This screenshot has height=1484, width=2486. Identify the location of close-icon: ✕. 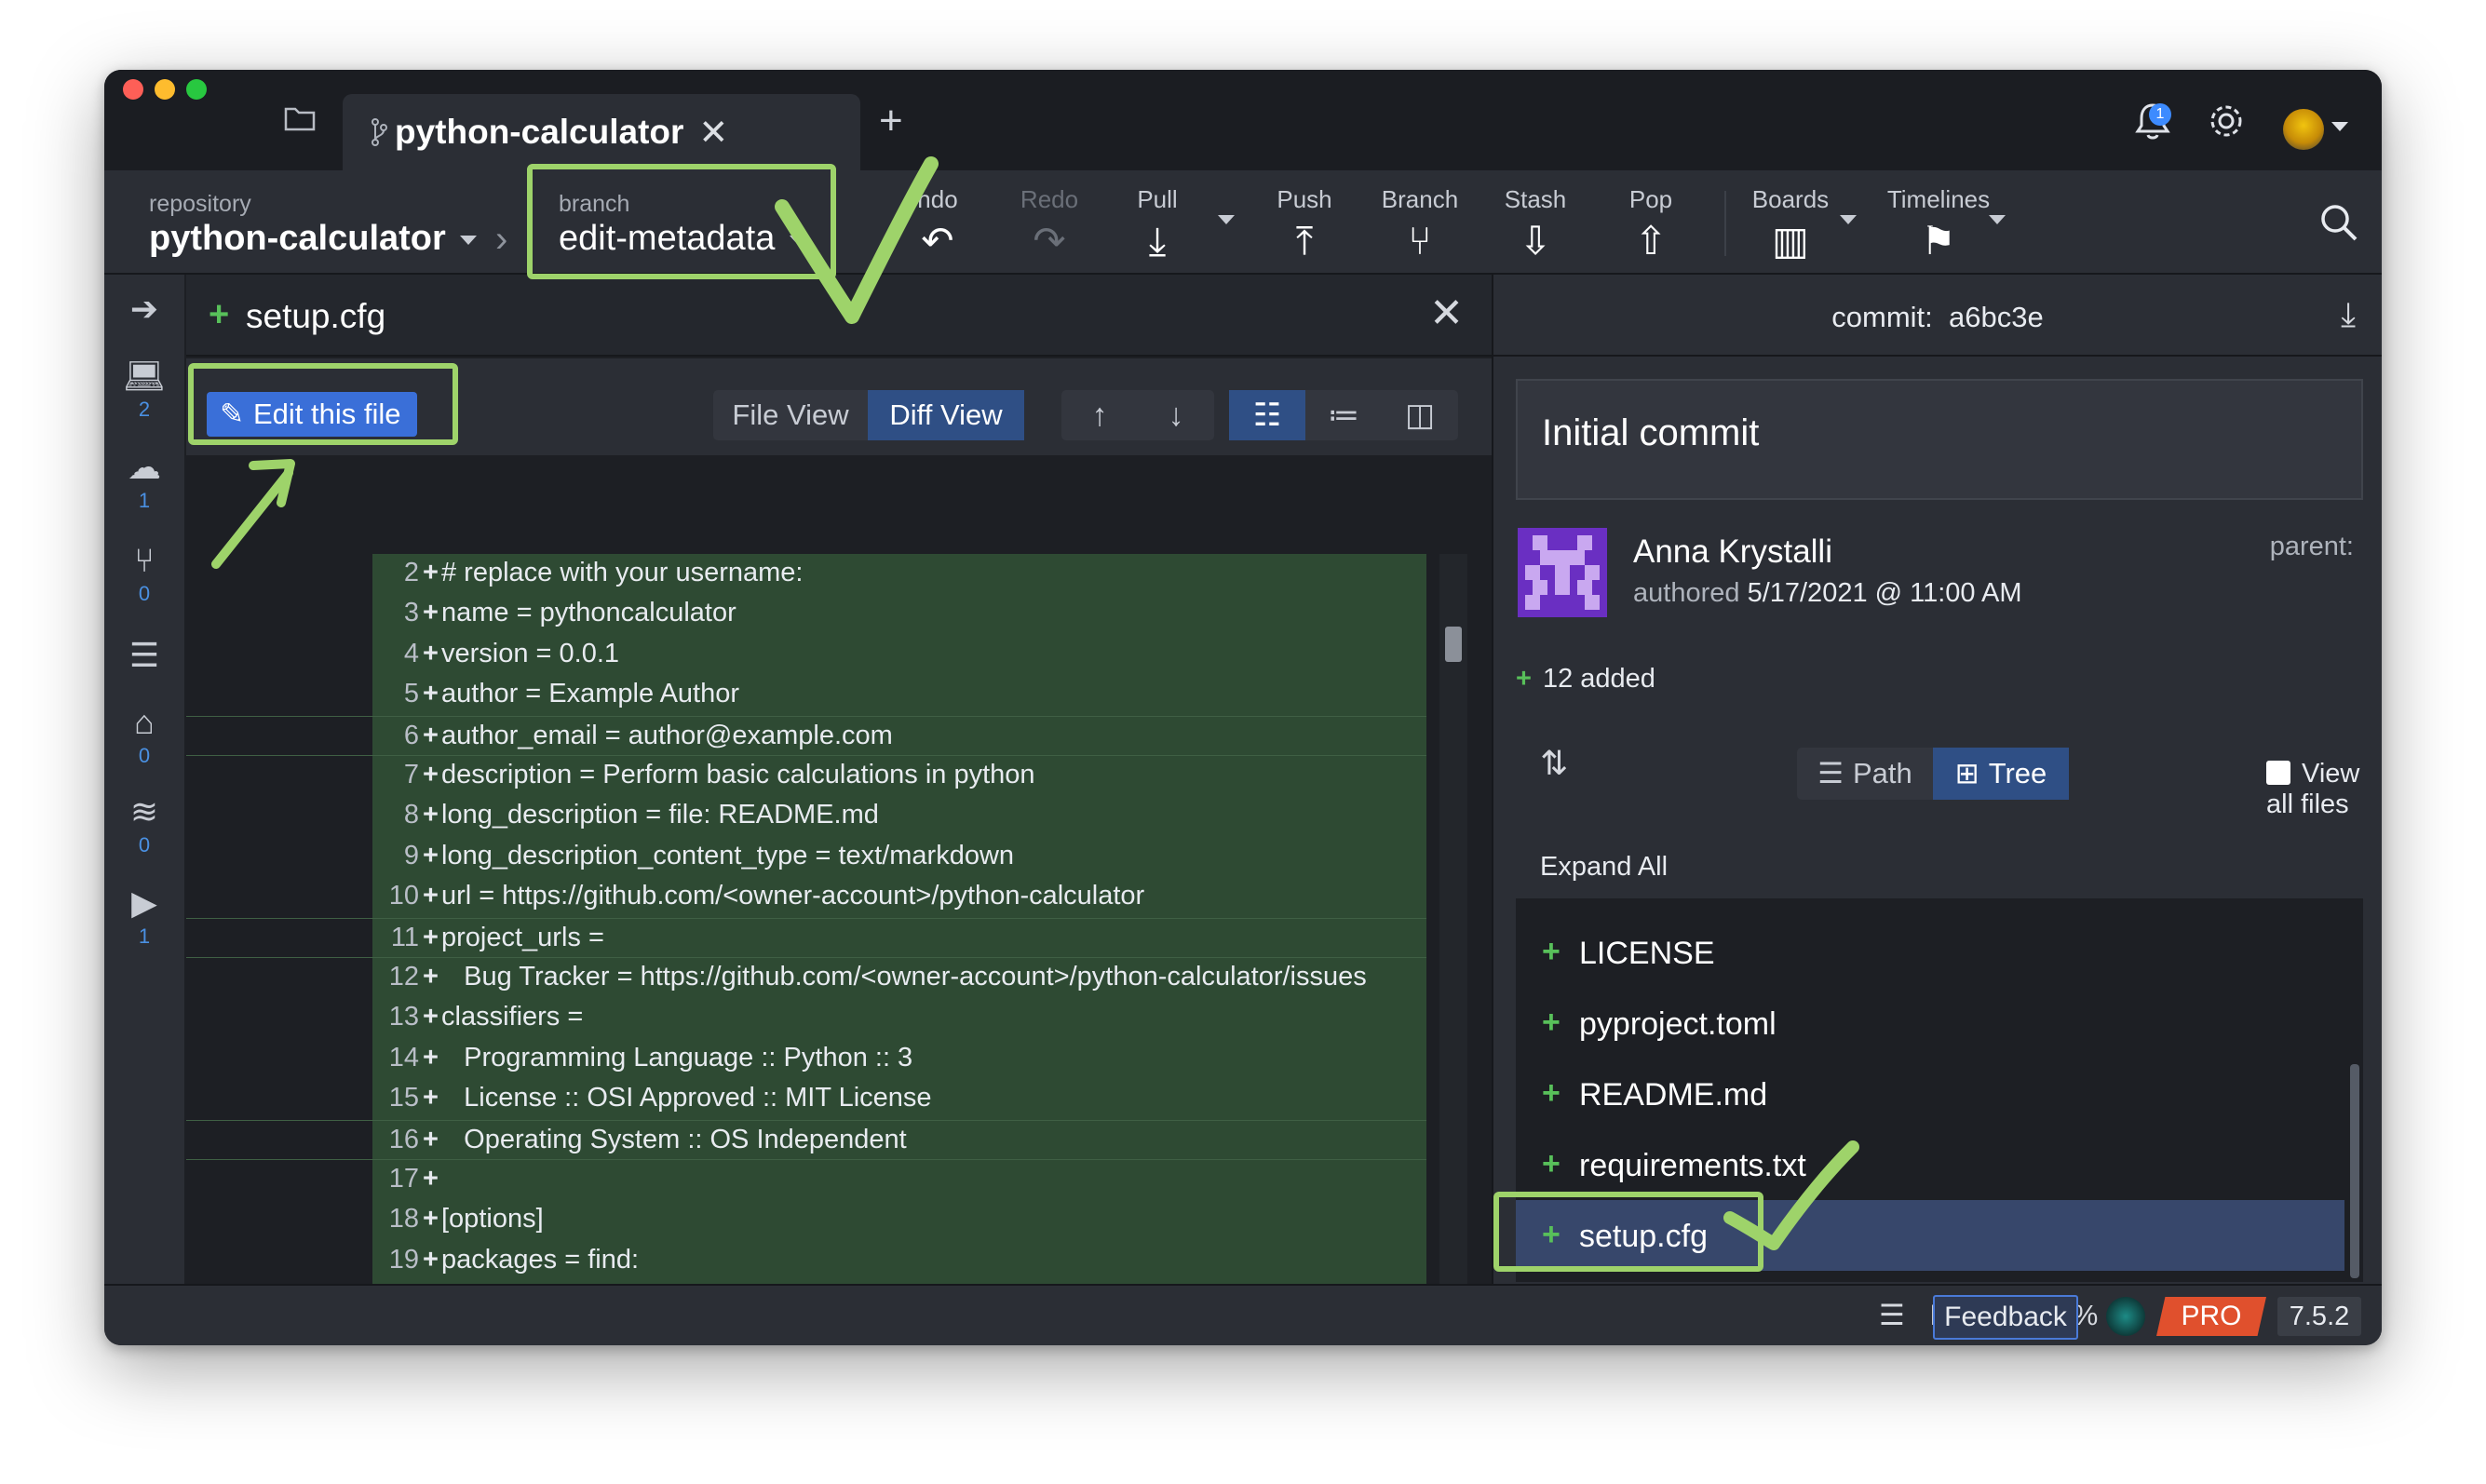
(1446, 313).